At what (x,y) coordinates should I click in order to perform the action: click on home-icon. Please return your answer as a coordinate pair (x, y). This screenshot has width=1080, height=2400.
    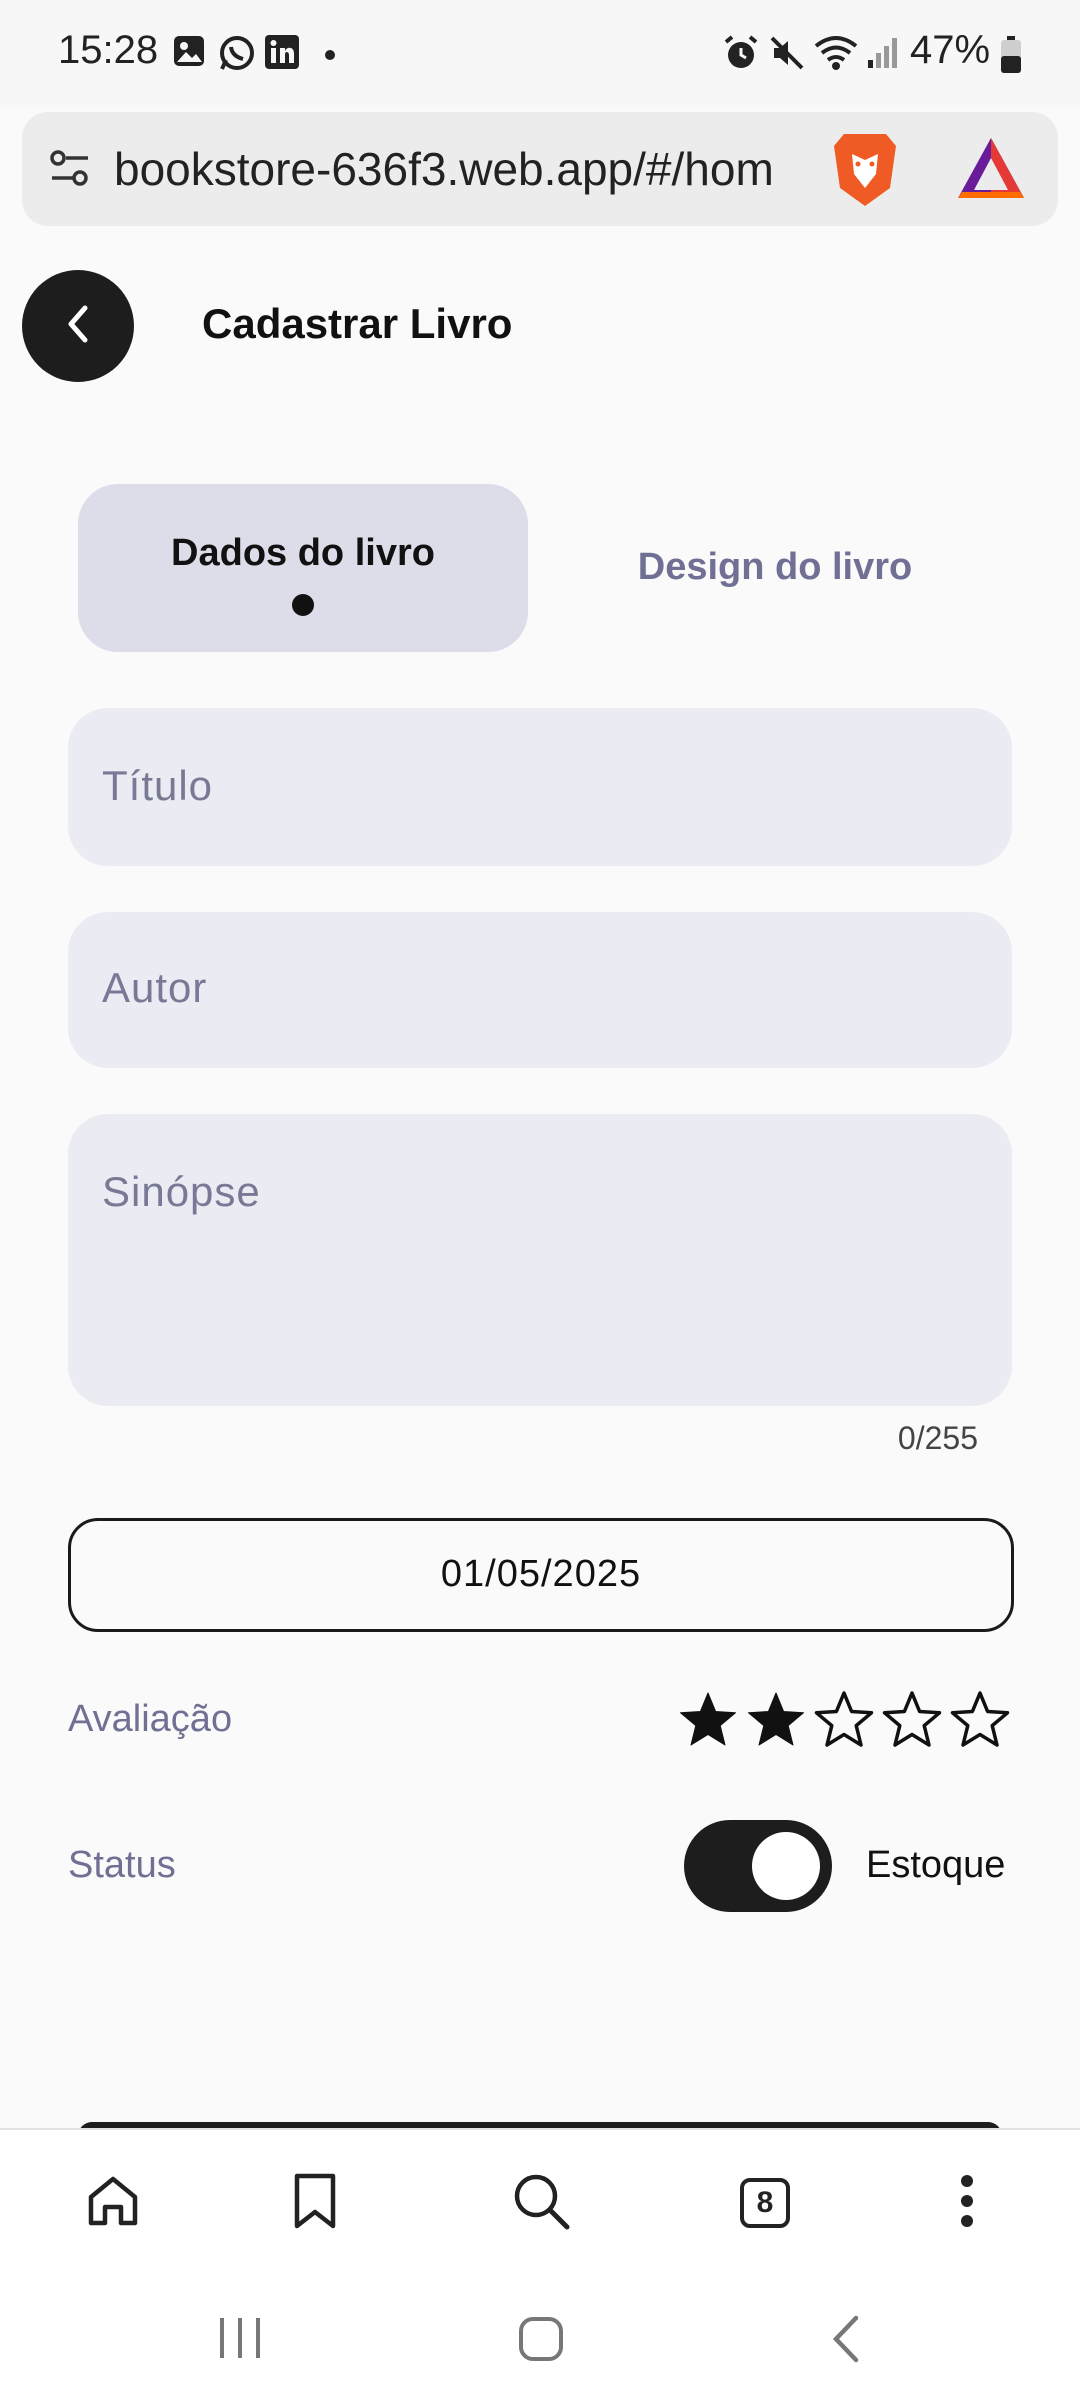
    Looking at the image, I should click on (113, 2203).